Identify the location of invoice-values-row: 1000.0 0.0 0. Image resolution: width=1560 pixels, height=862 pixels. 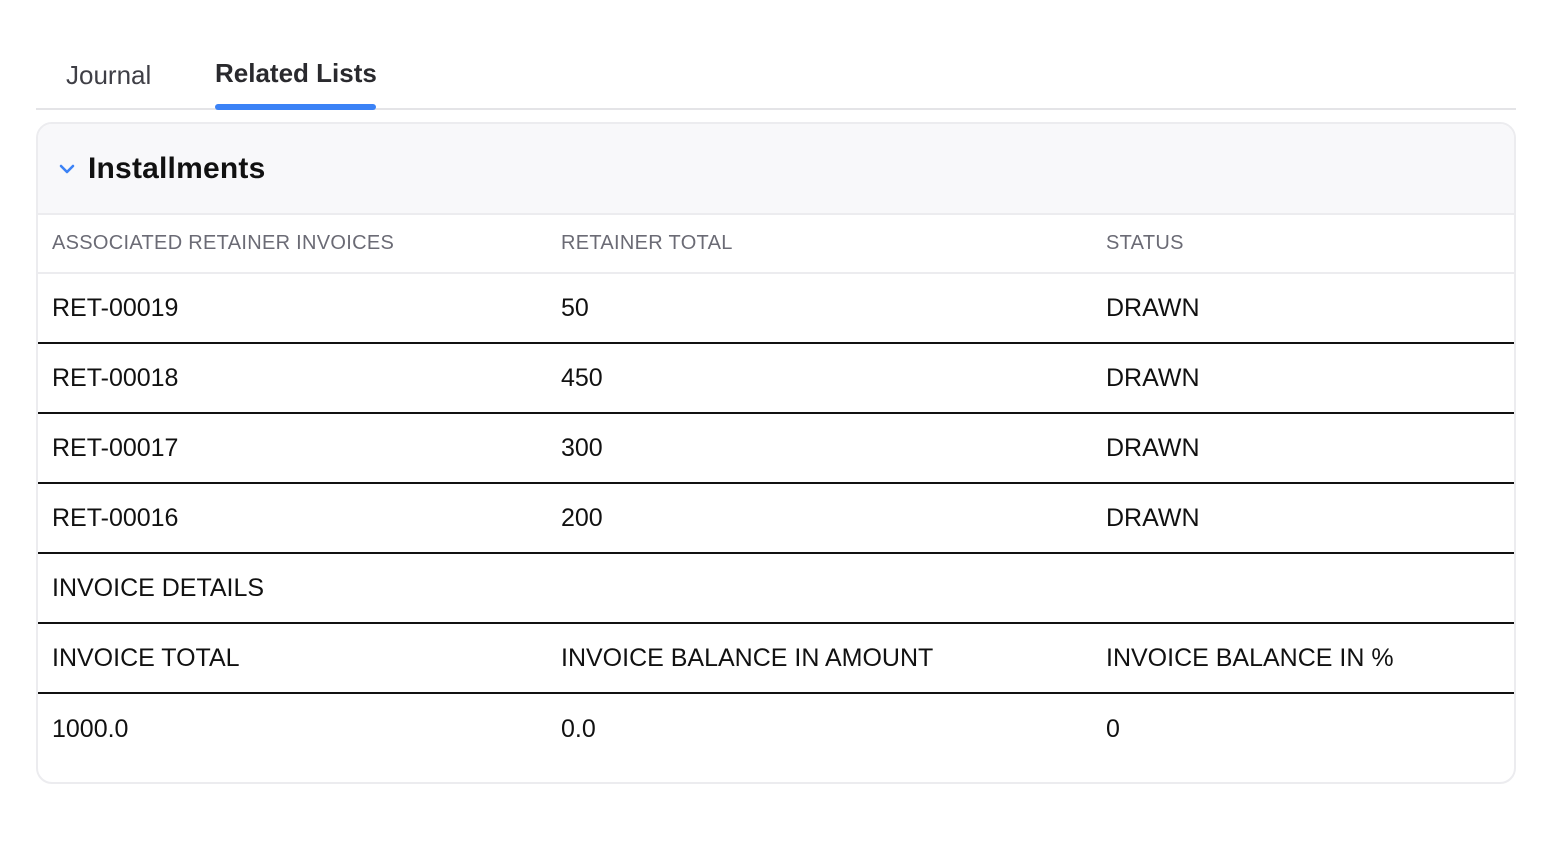
(776, 729).